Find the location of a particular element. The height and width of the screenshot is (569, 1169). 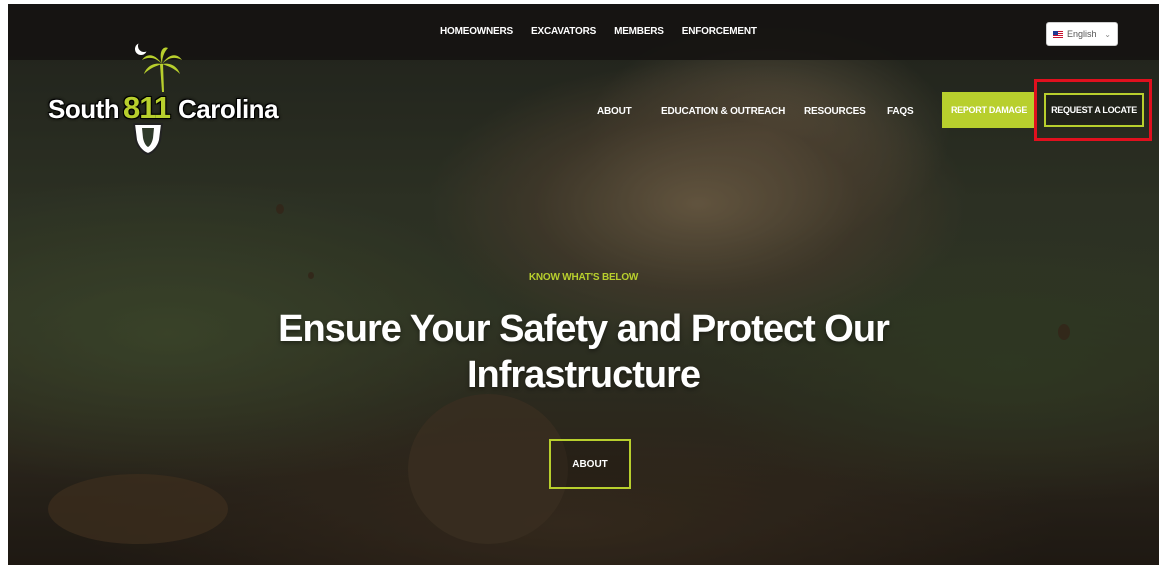

nav-about: ABOUT is located at coordinates (614, 111).